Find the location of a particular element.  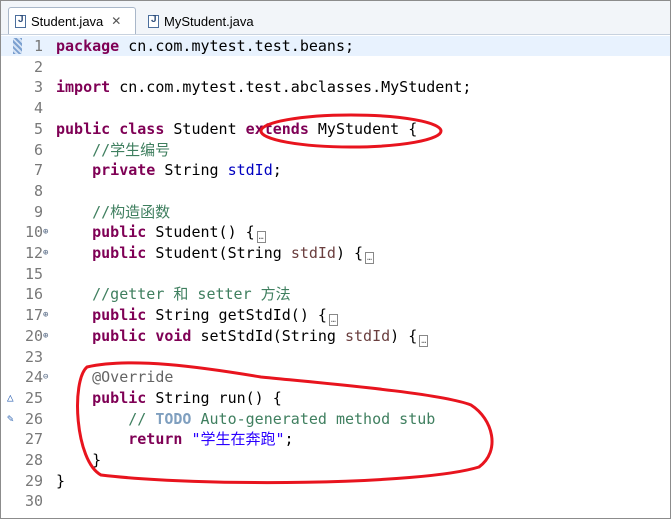

token-comment: //构造函数 is located at coordinates (131, 211).